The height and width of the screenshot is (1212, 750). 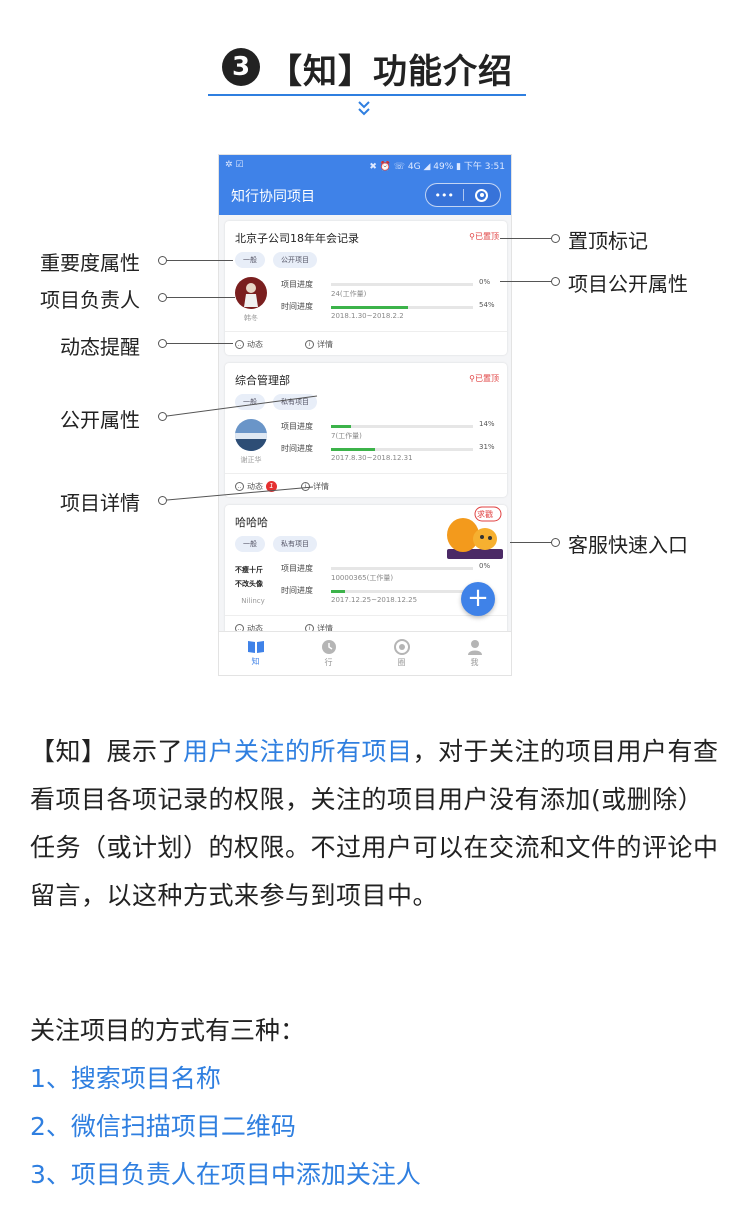 What do you see at coordinates (437, 166) in the screenshot?
I see `status-right: ✖ ⏰ ☏ 4G ◢ 49% ▮ 下午 3:51` at bounding box center [437, 166].